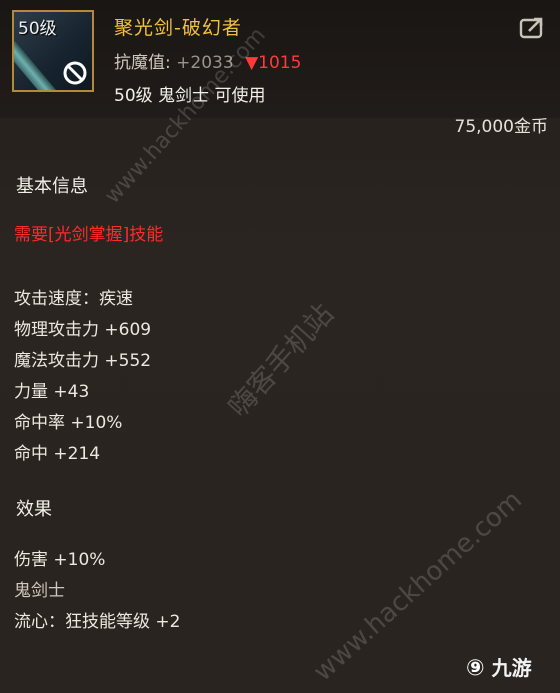 The height and width of the screenshot is (693, 560). What do you see at coordinates (75, 73) in the screenshot?
I see `prohibited-icon` at bounding box center [75, 73].